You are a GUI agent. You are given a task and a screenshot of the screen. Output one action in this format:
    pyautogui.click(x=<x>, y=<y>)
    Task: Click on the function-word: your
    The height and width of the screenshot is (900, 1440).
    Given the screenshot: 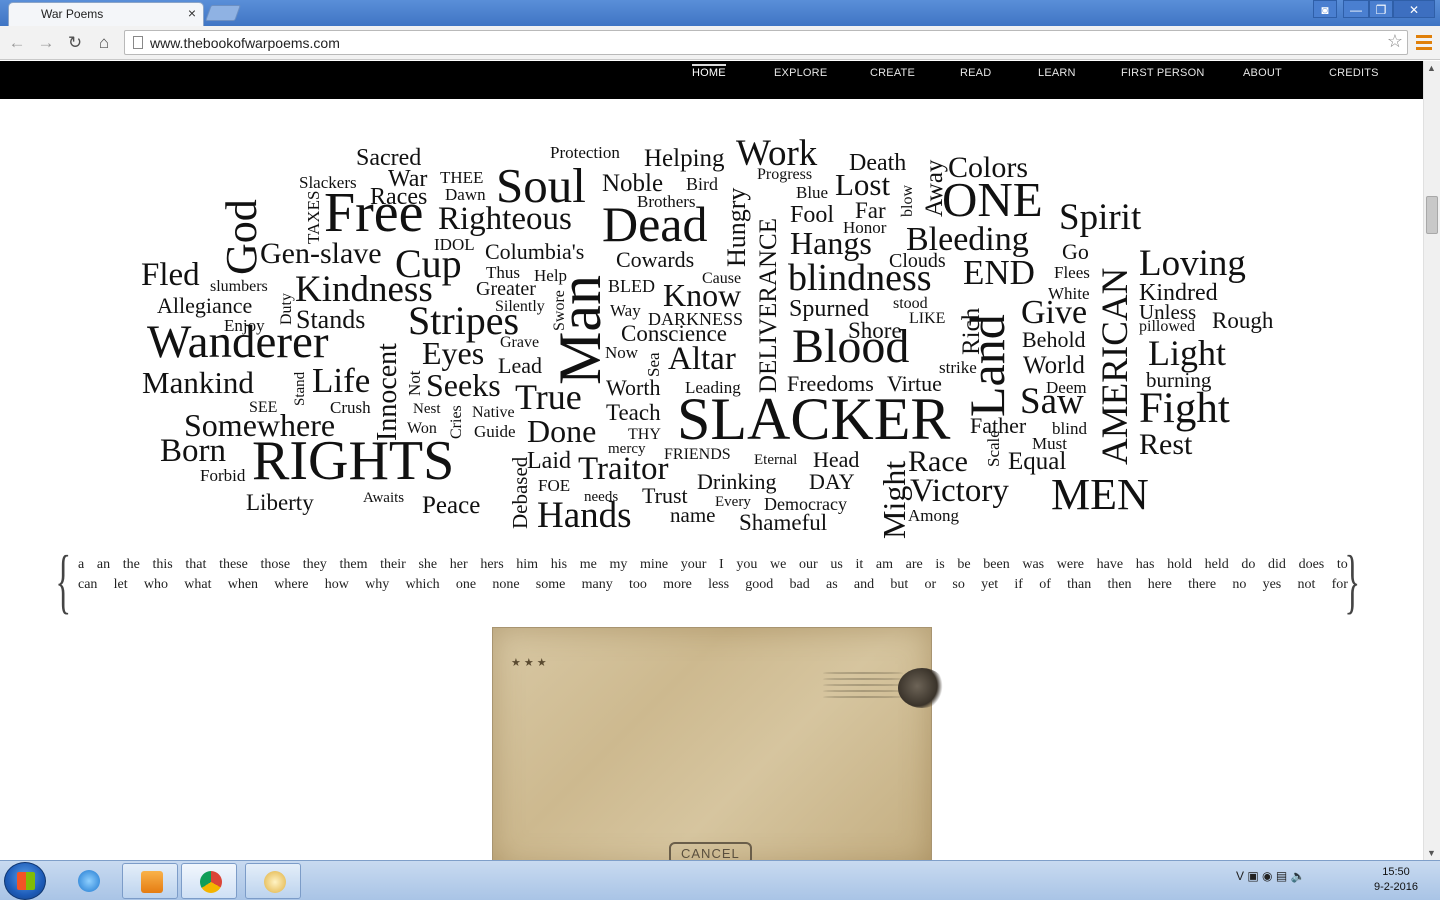 What is the action you would take?
    pyautogui.click(x=694, y=565)
    